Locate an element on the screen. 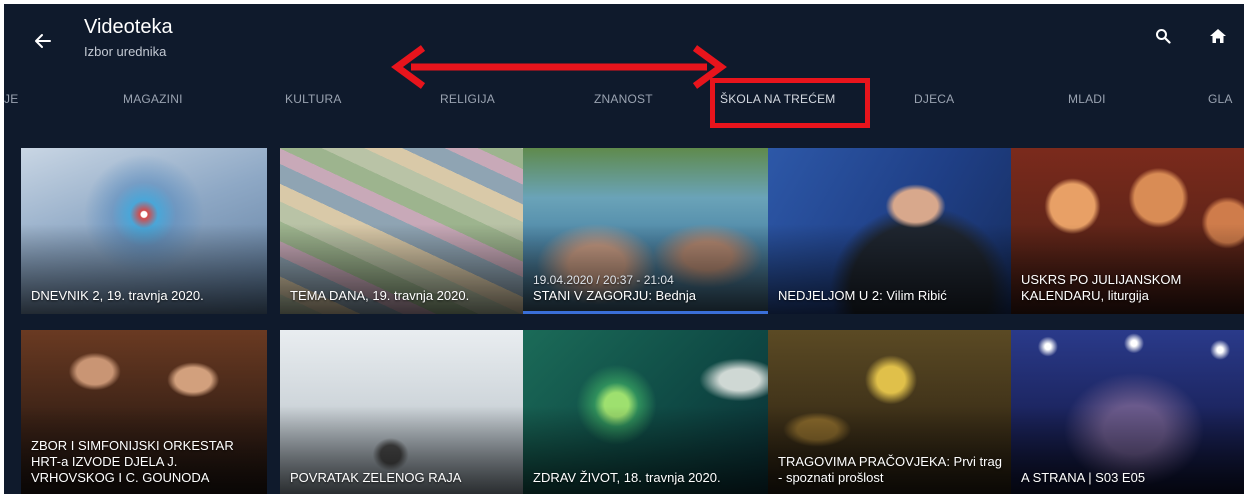 The height and width of the screenshot is (498, 1248). tab-mladi: MLADI is located at coordinates (1087, 99).